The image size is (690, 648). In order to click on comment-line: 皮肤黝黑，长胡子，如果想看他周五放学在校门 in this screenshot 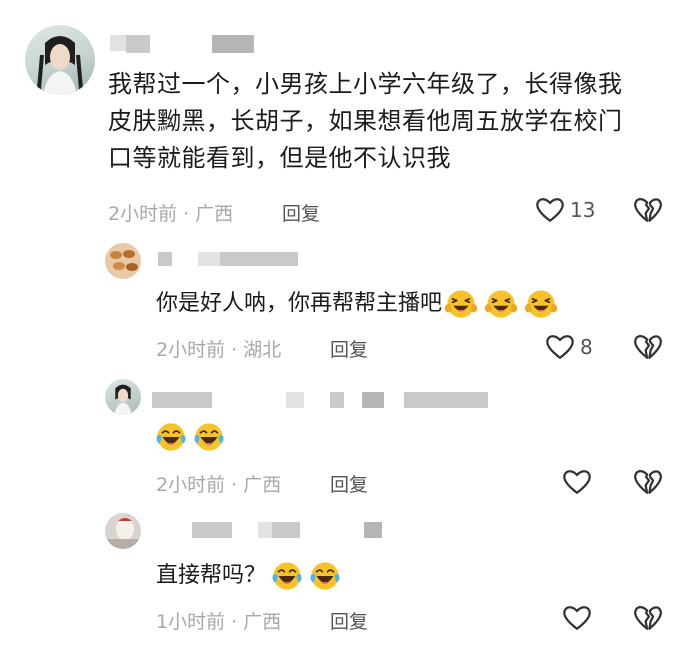, I will do `click(365, 121)`.